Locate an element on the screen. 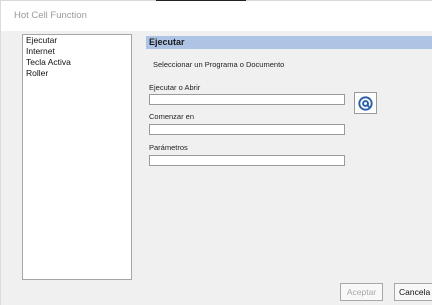  list-item-internet: Internet is located at coordinates (77, 51).